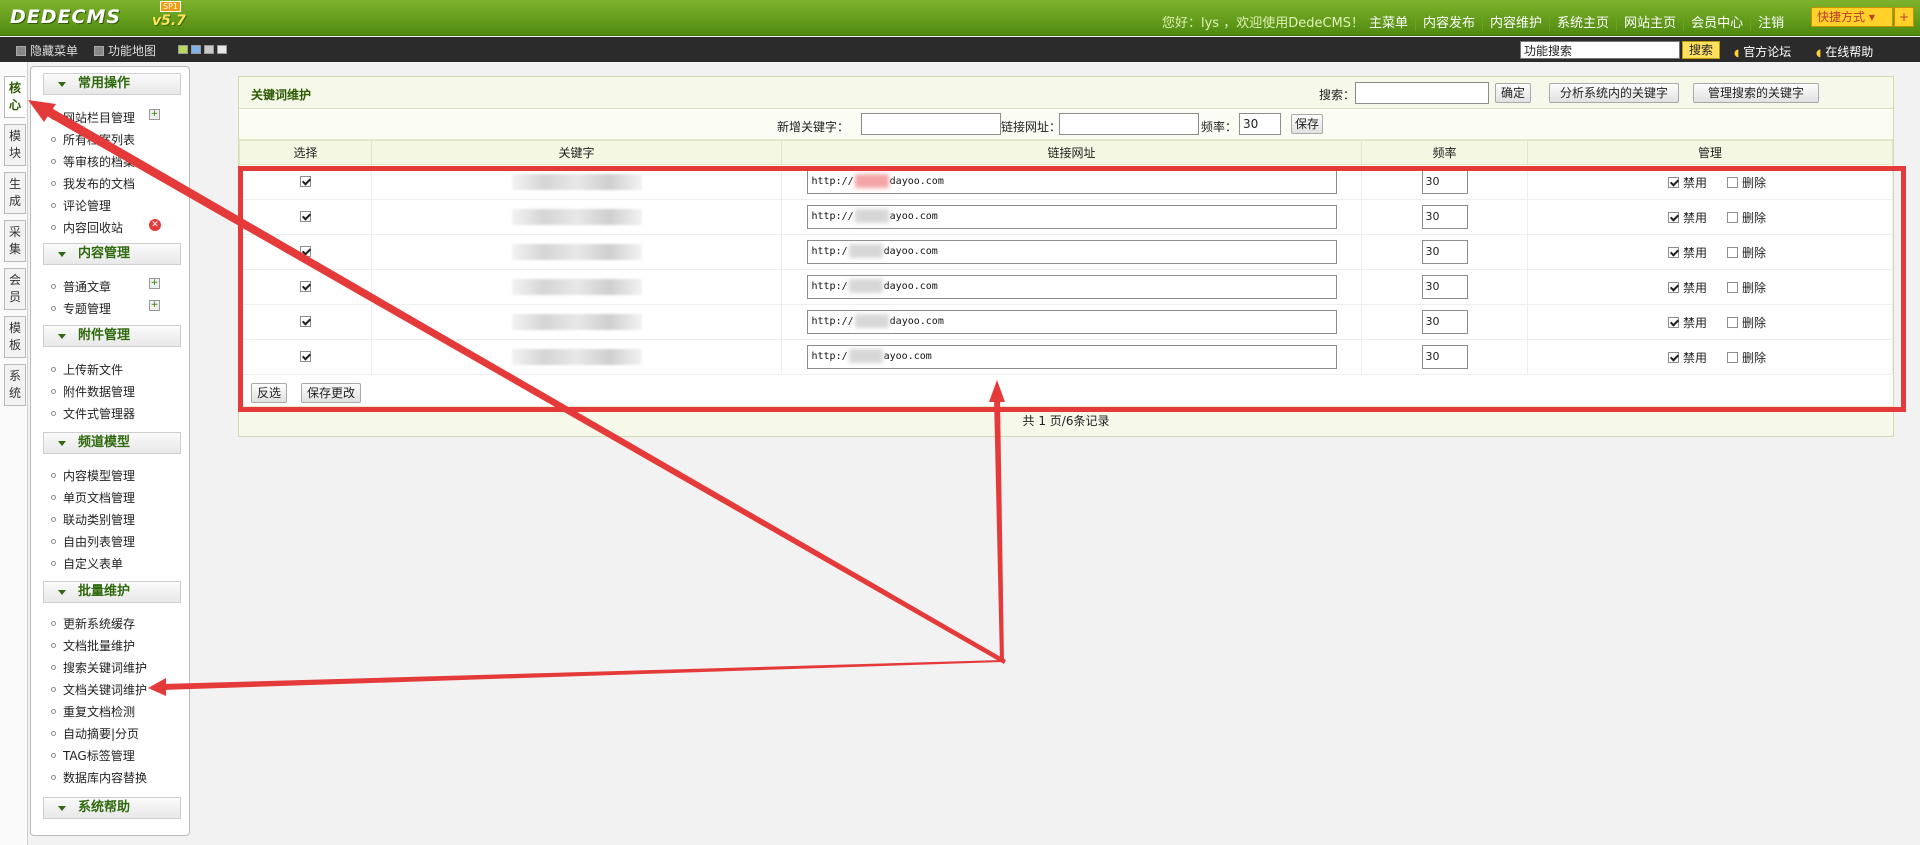 The width and height of the screenshot is (1920, 845). What do you see at coordinates (93, 183) in the screenshot?
I see `menu-item-my-docs: 我发布的文档` at bounding box center [93, 183].